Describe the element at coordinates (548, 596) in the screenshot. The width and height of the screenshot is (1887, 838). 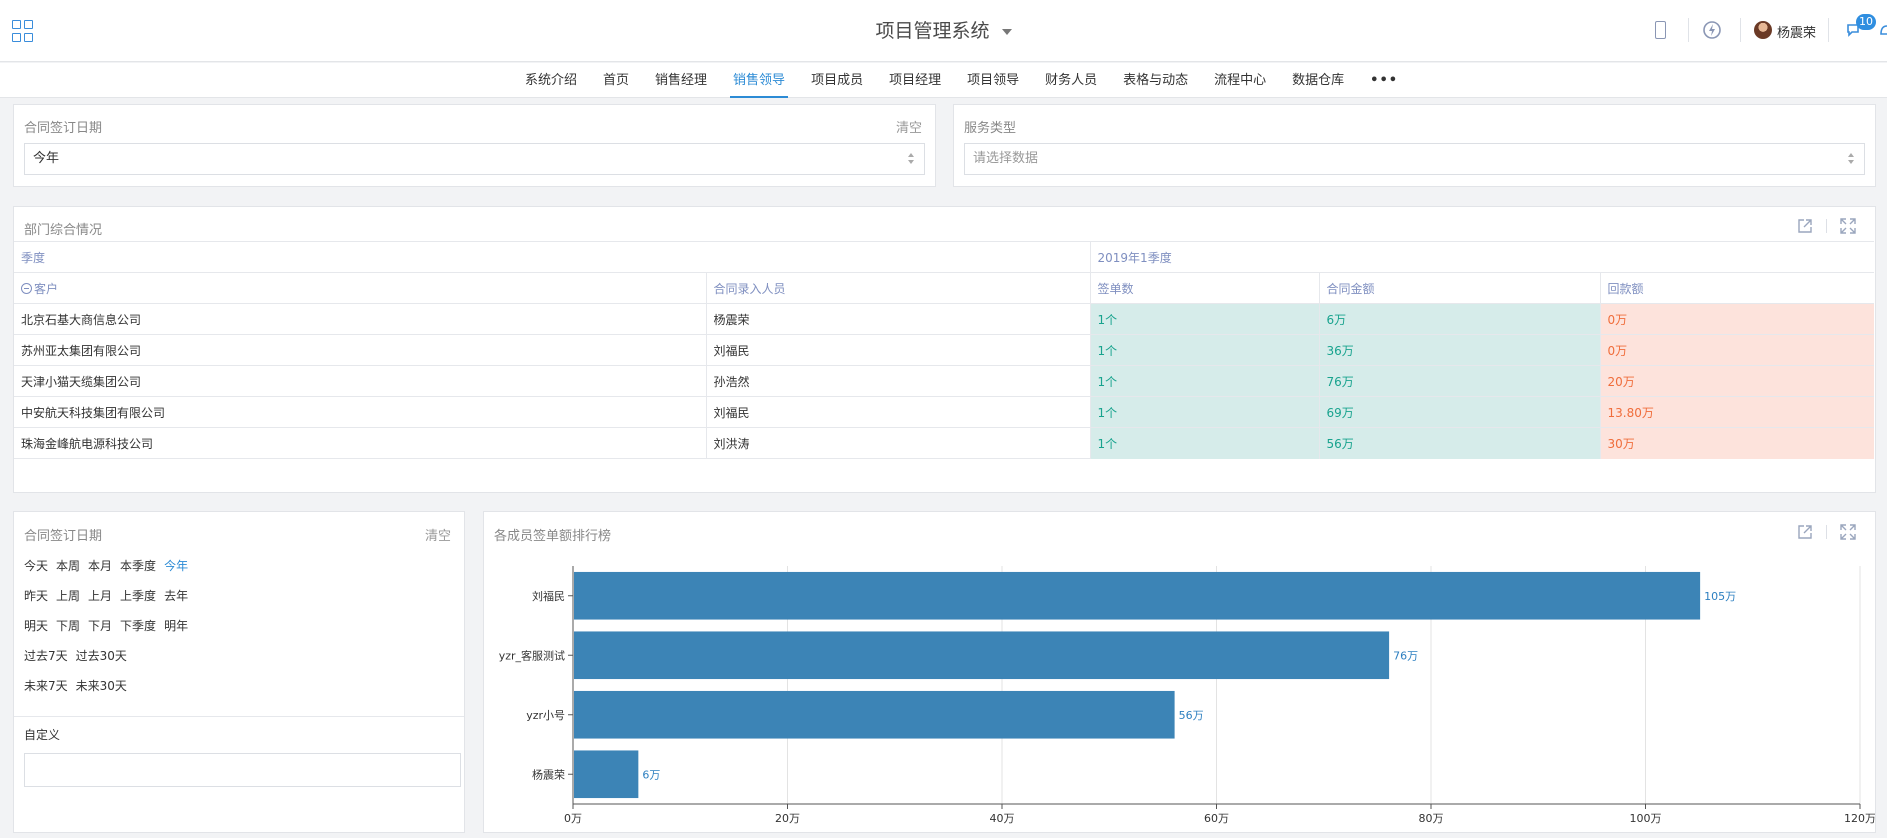
I see `category-label: 刘福民` at that location.